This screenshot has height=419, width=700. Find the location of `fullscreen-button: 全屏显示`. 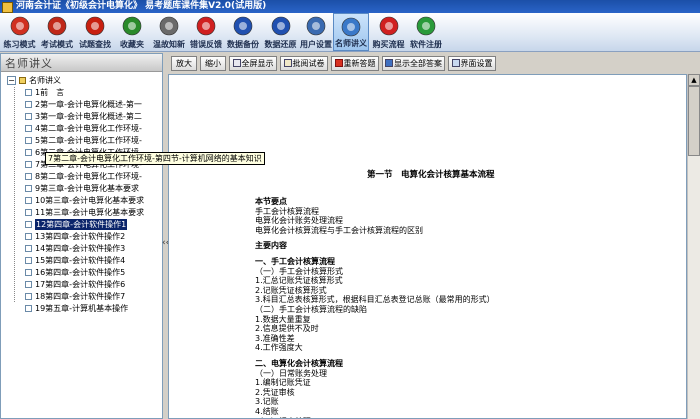

fullscreen-button: 全屏显示 is located at coordinates (253, 63).